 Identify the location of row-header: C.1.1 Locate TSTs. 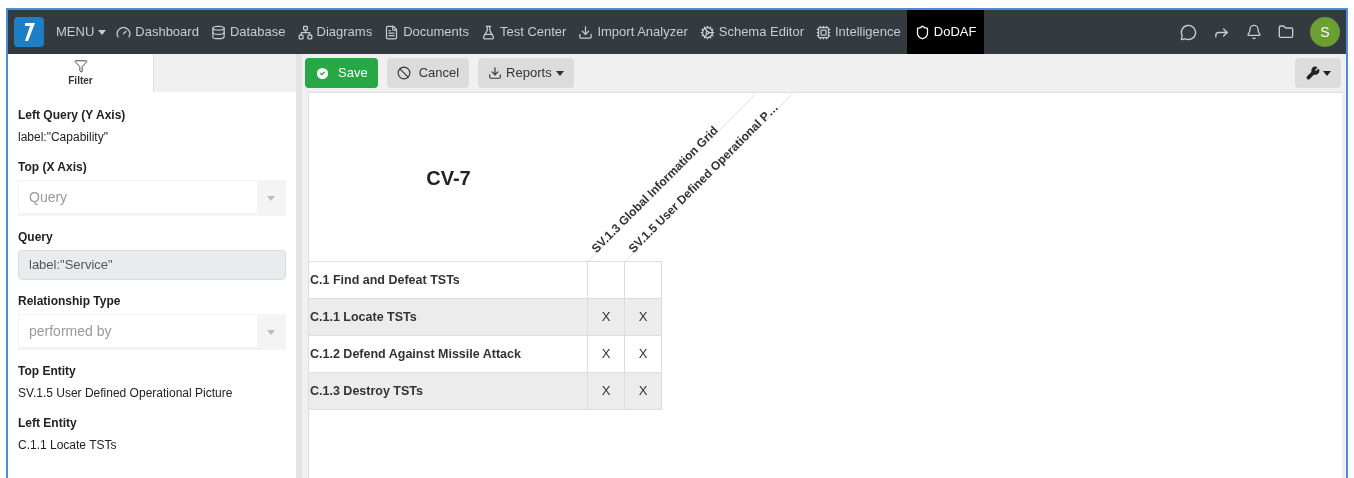
(448, 317).